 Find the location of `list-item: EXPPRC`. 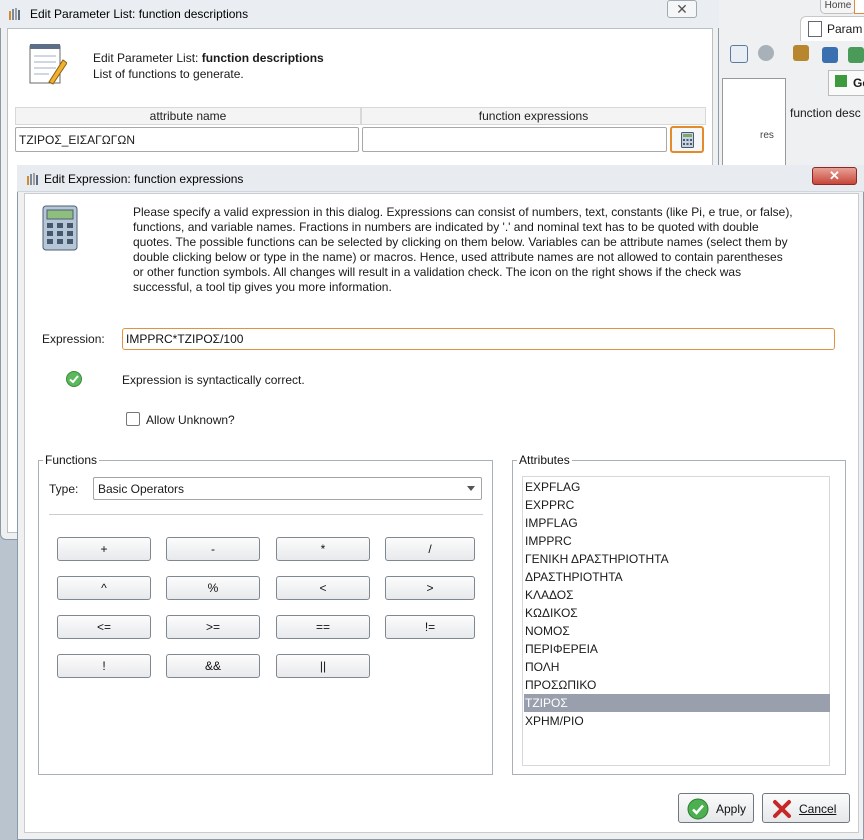

list-item: EXPPRC is located at coordinates (677, 505).